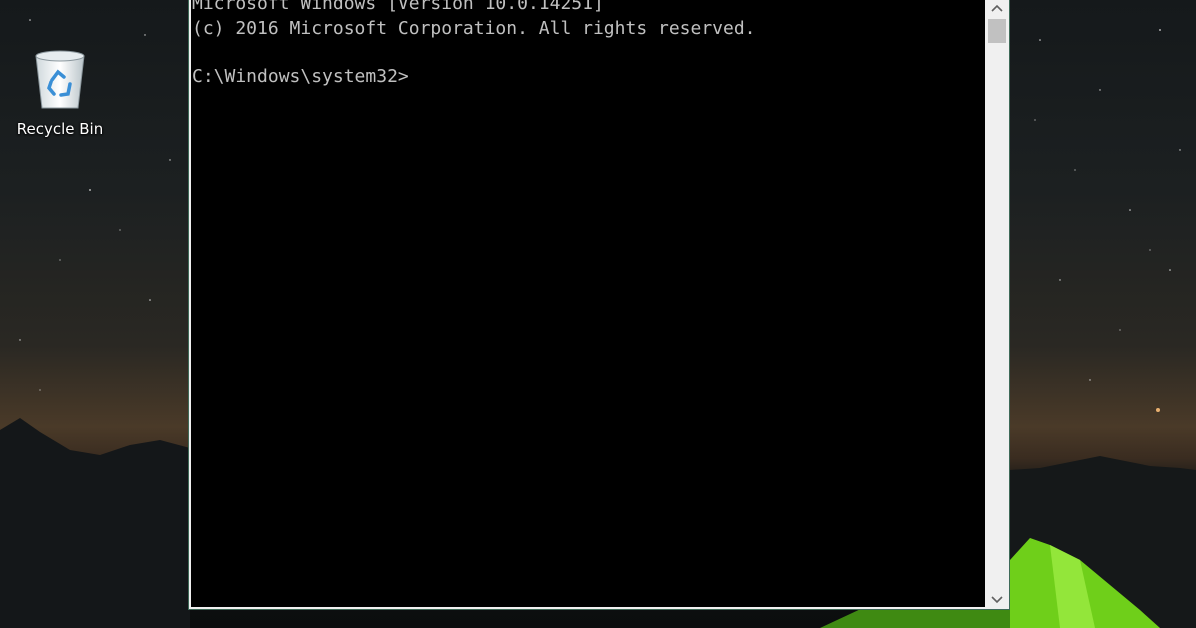 This screenshot has height=628, width=1196. Describe the element at coordinates (60, 79) in the screenshot. I see `recycle-bin-icon` at that location.